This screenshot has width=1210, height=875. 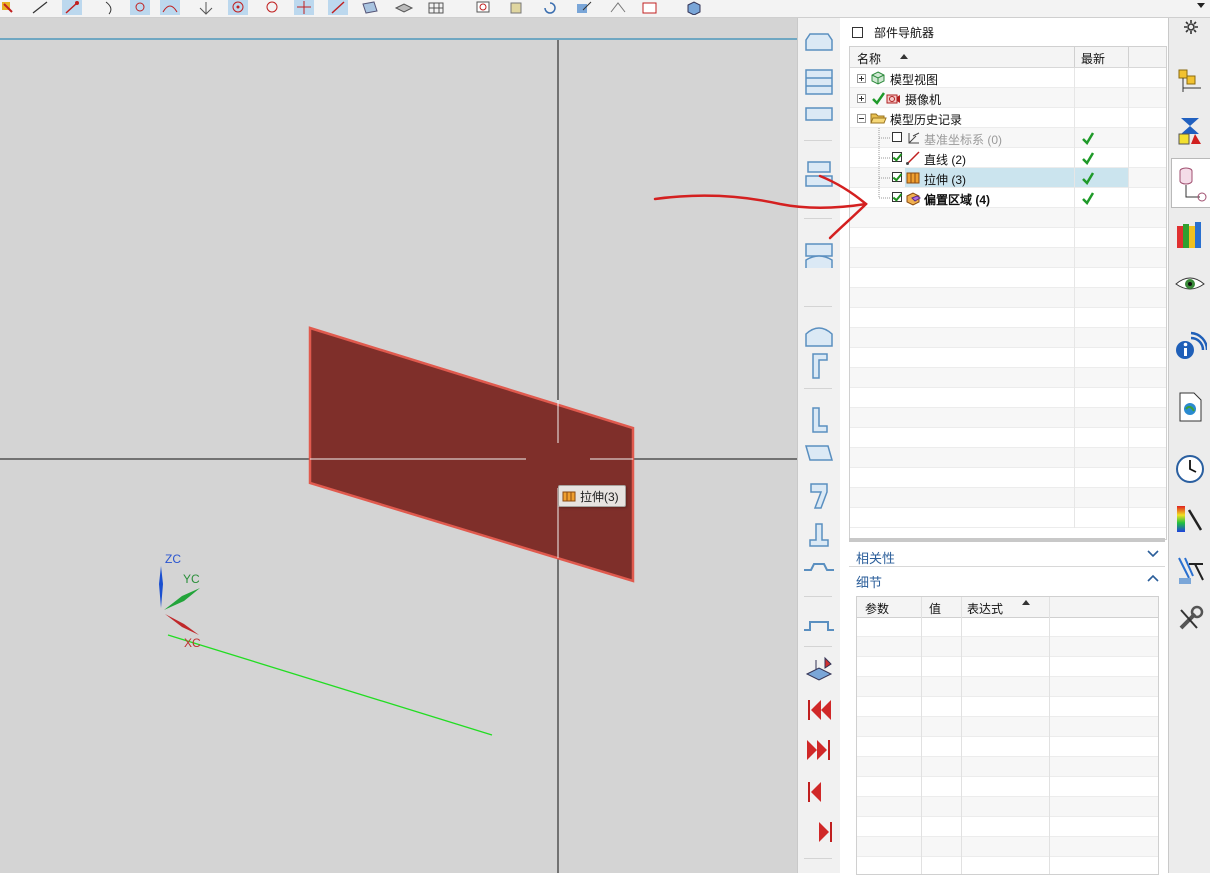 What do you see at coordinates (182, 624) in the screenshot?
I see `triad-x-axis` at bounding box center [182, 624].